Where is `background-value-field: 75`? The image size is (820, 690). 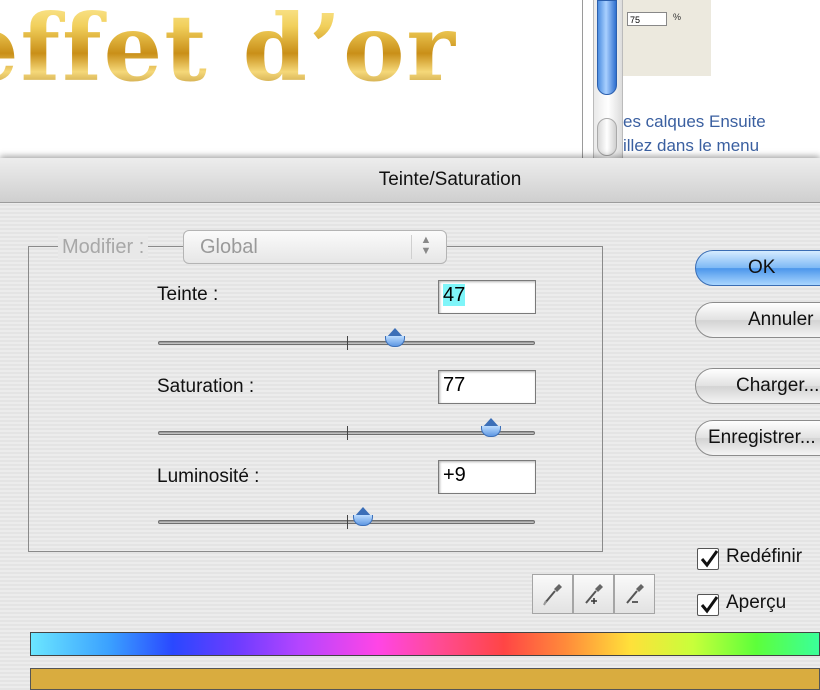 background-value-field: 75 is located at coordinates (647, 19).